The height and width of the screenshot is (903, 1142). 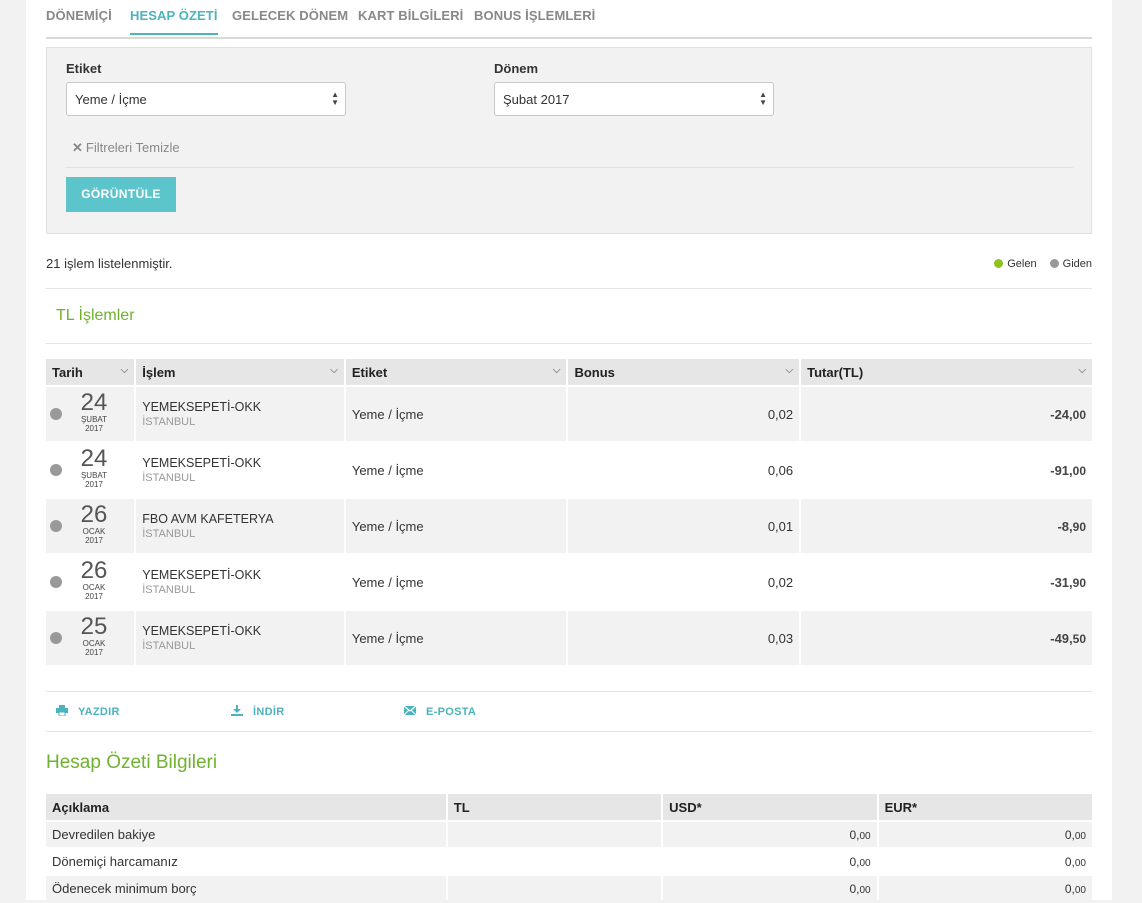 I want to click on date-cell: 25 OCAK 2017, so click(x=90, y=638).